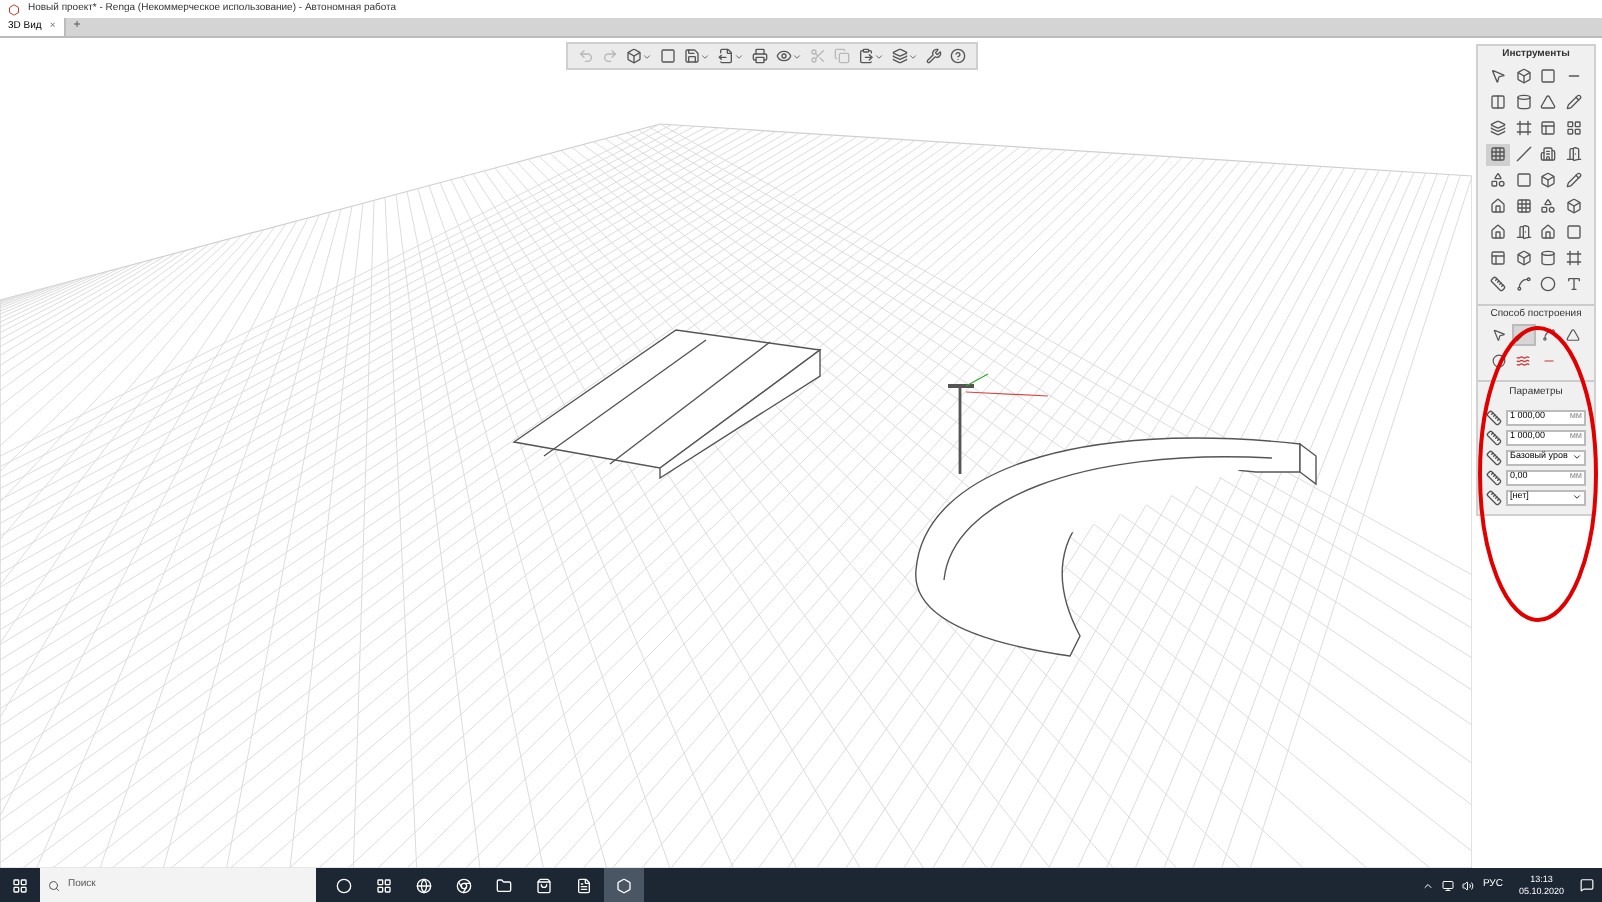 This screenshot has width=1602, height=902. Describe the element at coordinates (1587, 885) in the screenshot. I see `notifications-icon` at that location.